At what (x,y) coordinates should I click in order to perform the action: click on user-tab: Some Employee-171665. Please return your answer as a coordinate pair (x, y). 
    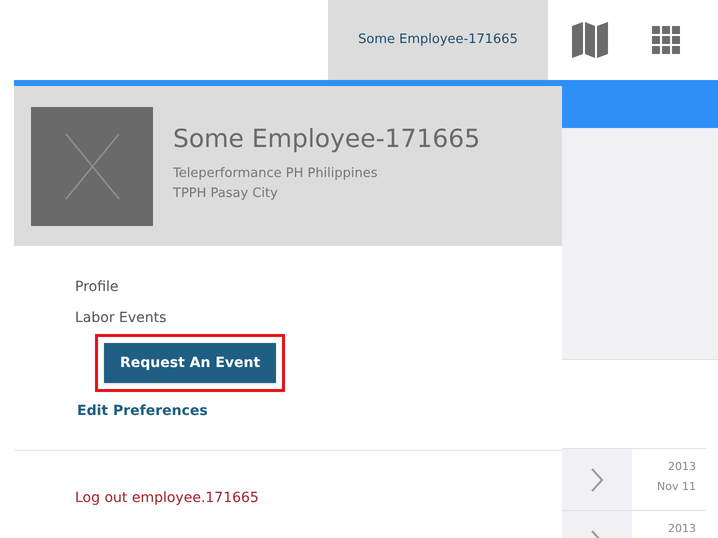
    Looking at the image, I should click on (438, 40).